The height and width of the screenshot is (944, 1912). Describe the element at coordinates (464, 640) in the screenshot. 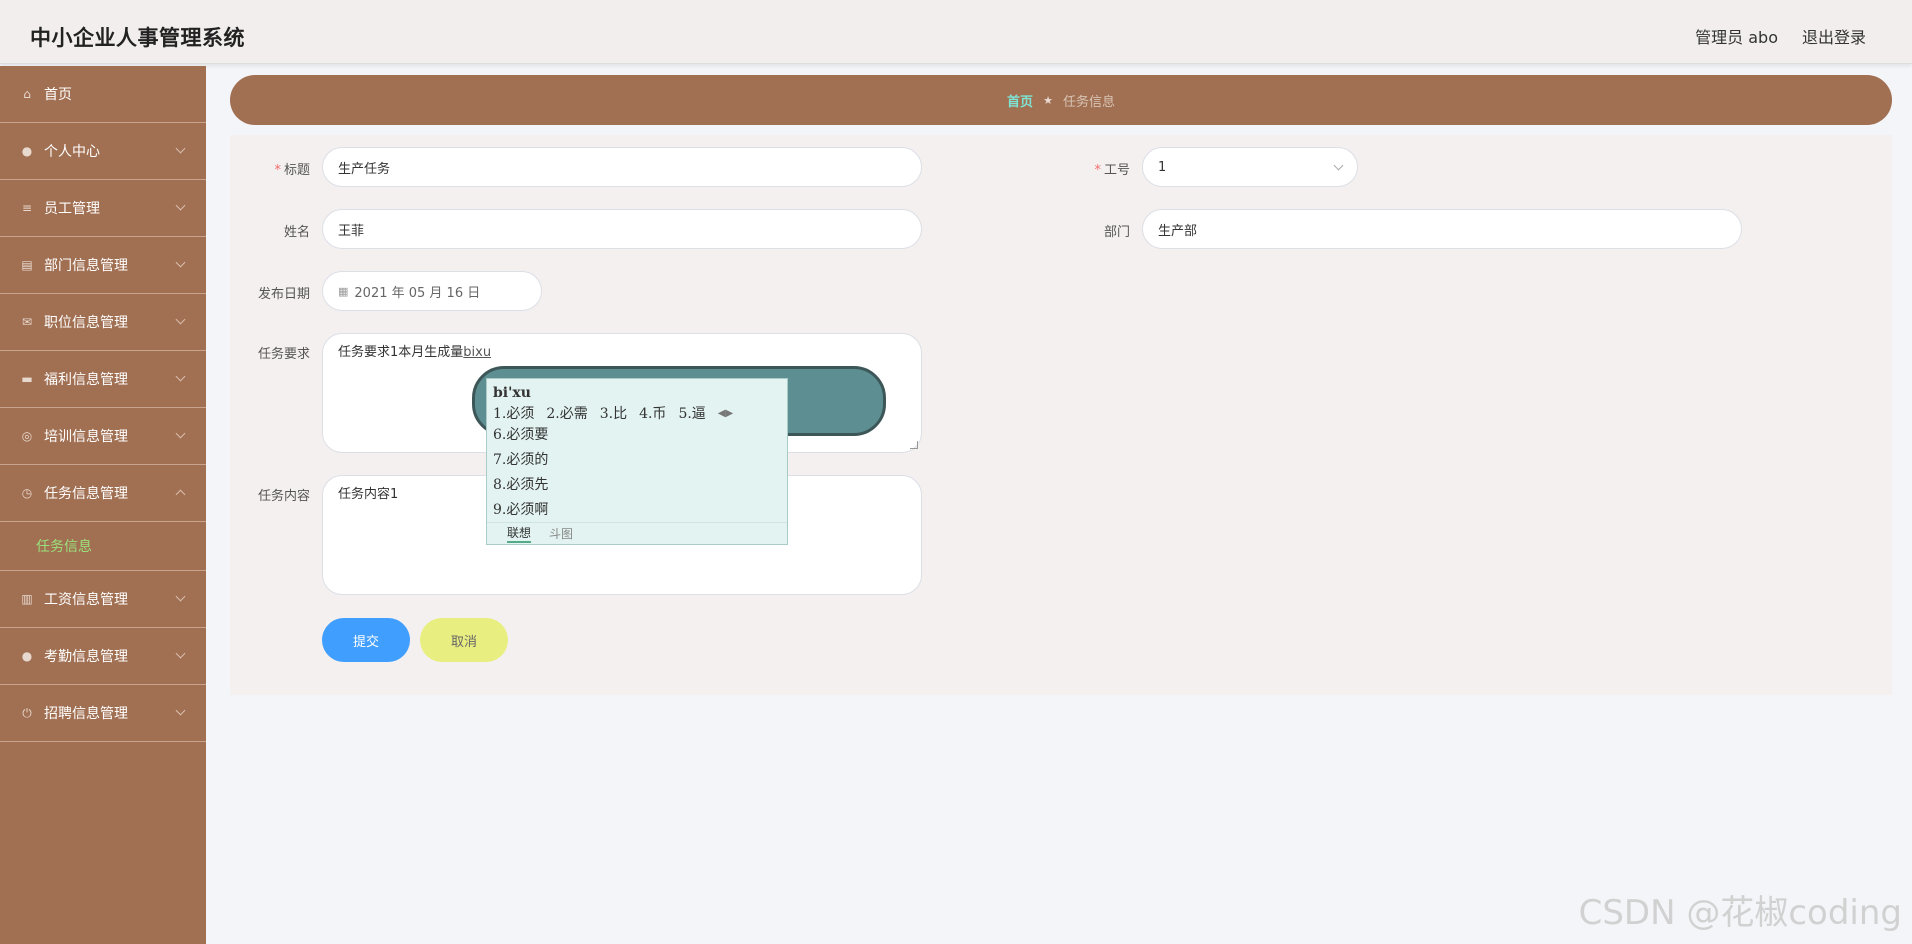

I see `cancel-button: 取消` at that location.